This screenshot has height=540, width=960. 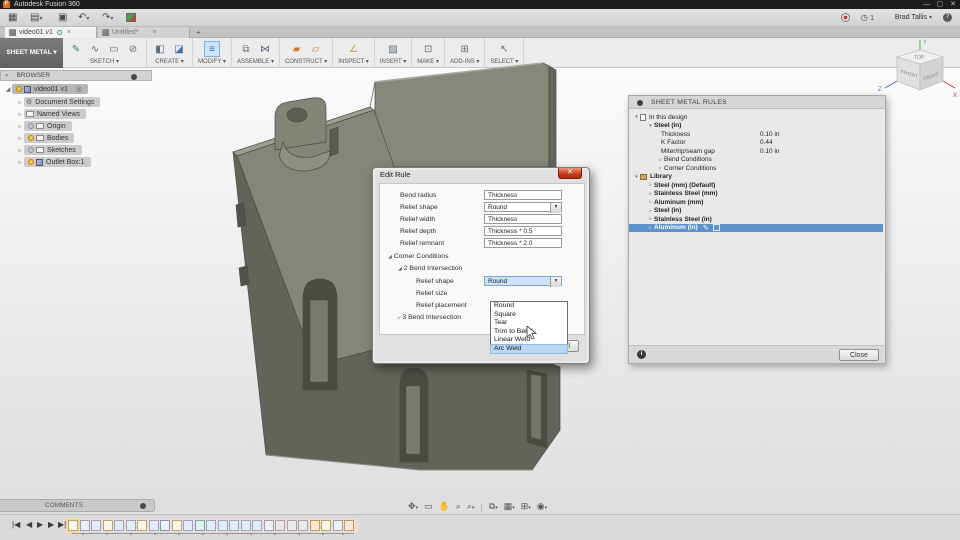 What do you see at coordinates (52, 126) in the screenshot?
I see `browser-row: ▹ Origin` at bounding box center [52, 126].